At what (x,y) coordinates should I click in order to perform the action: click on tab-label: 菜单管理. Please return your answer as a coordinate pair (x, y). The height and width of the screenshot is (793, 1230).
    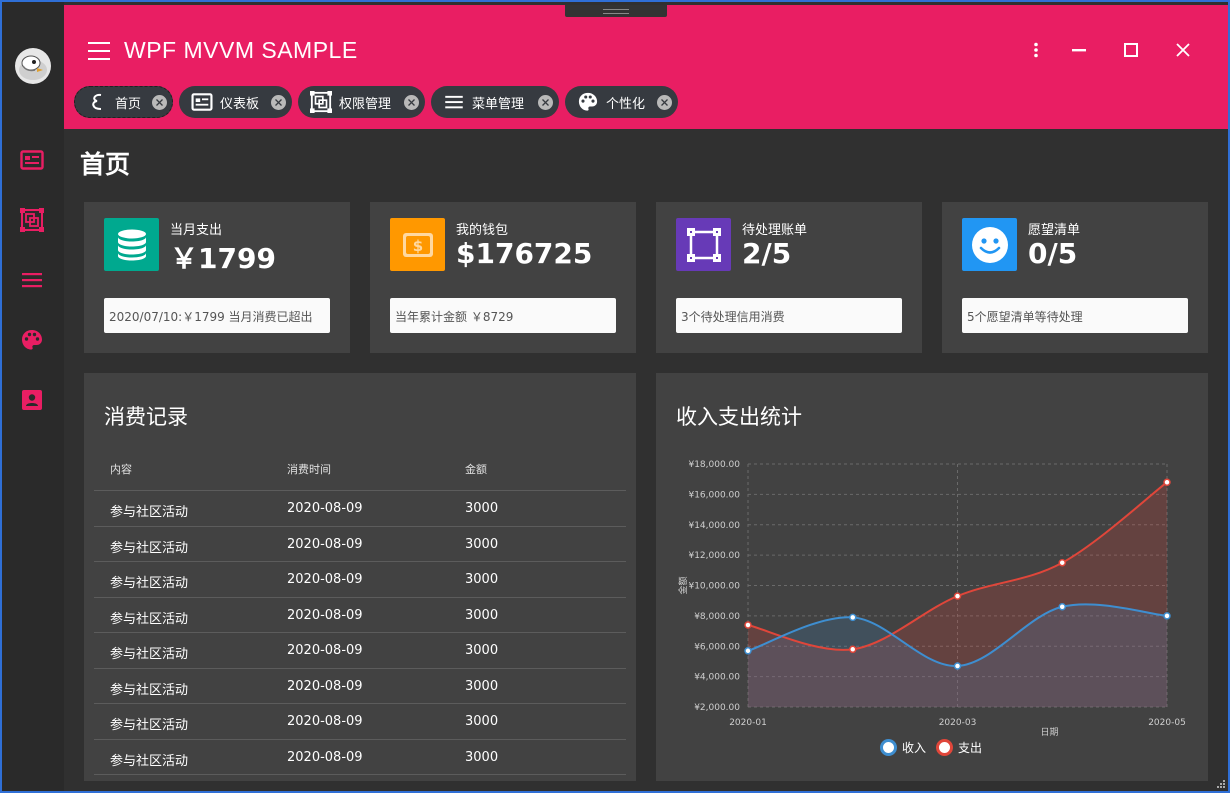
    Looking at the image, I should click on (498, 104).